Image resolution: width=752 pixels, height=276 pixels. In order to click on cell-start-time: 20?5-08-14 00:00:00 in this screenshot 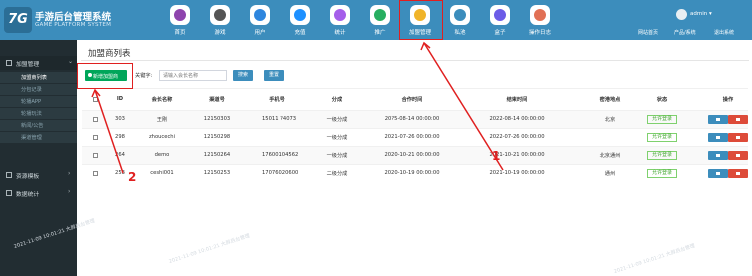, I will do `click(412, 119)`.